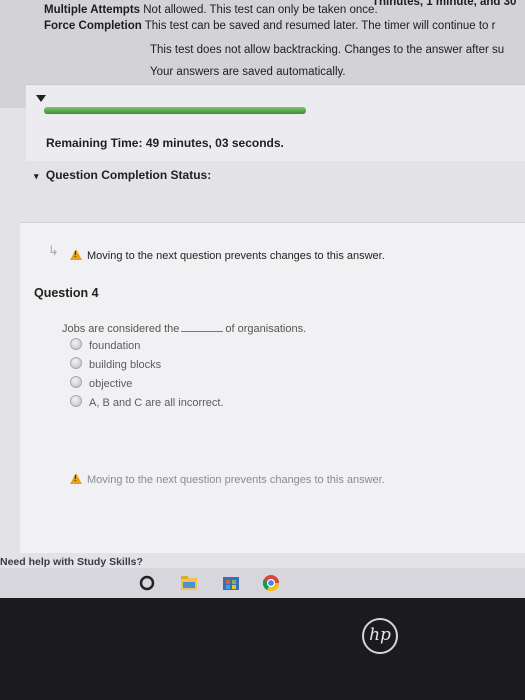 The image size is (525, 700). Describe the element at coordinates (275, 122) in the screenshot. I see `timer-panel: Remaining Time: 49 minutes, 03 seconds.` at that location.